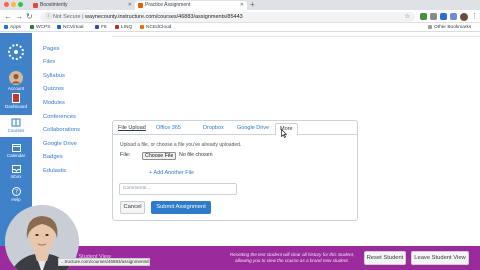 This screenshot has height=270, width=480. Describe the element at coordinates (54, 5) in the screenshot. I see `browser-tab-1-label: Boostinterity` at that location.